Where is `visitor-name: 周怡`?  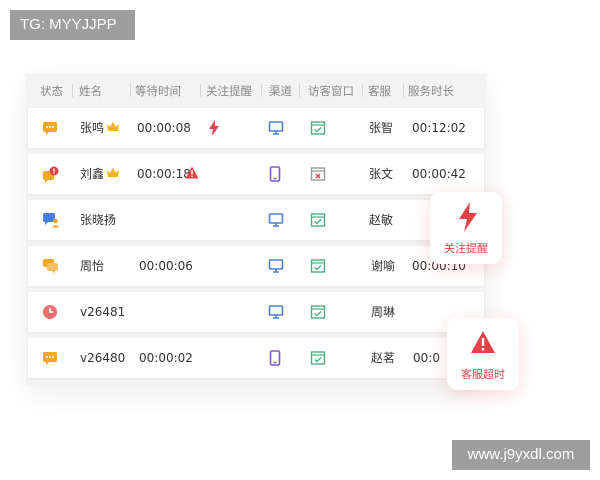 visitor-name: 周怡 is located at coordinates (92, 266).